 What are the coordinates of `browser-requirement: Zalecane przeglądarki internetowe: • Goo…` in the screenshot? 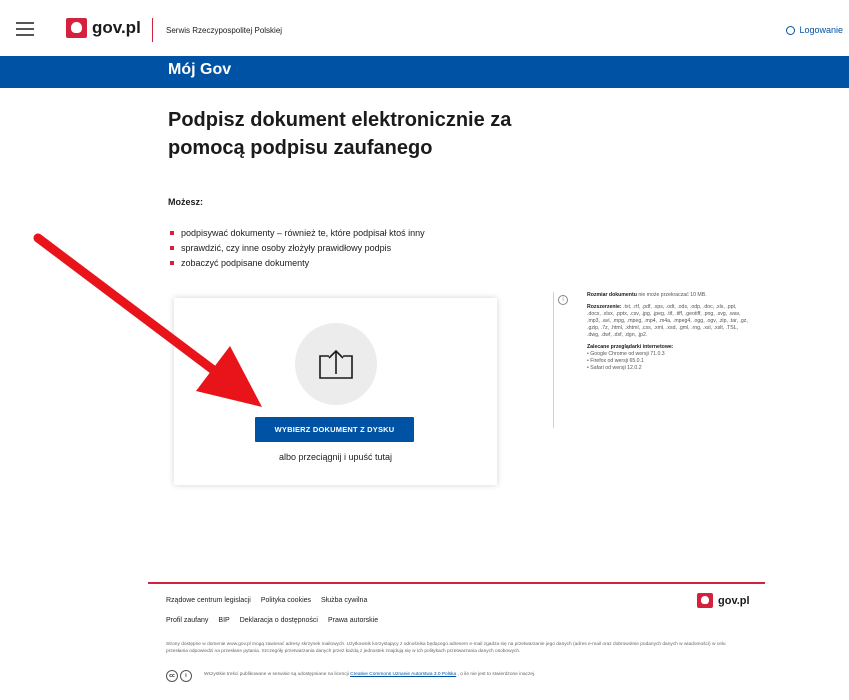 It's located at (667, 358).